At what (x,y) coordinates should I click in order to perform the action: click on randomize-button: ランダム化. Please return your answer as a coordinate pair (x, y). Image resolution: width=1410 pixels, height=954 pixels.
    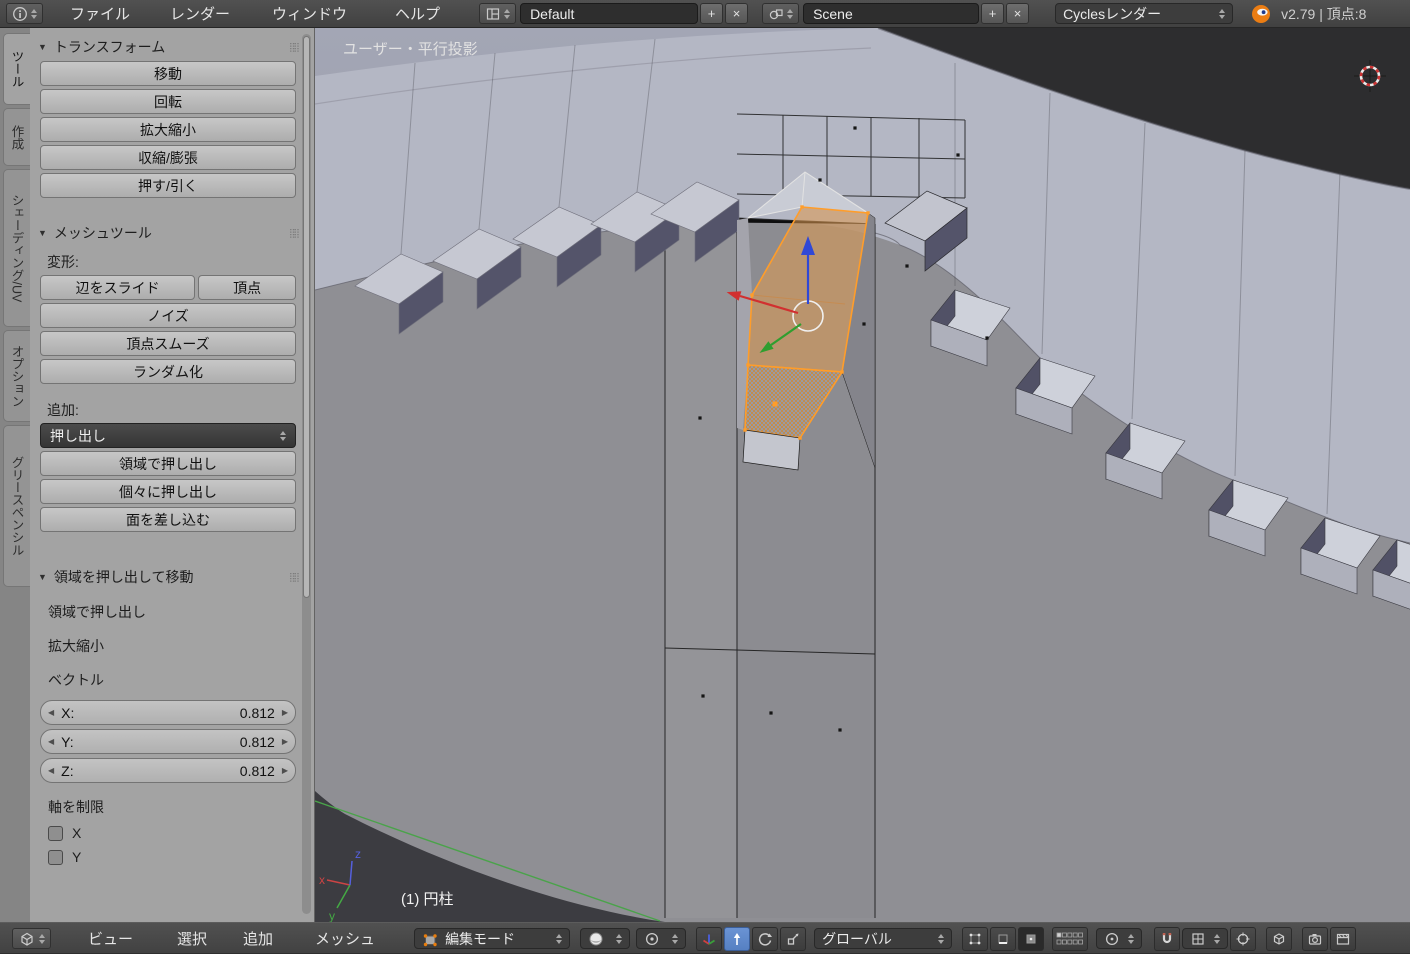
    Looking at the image, I should click on (168, 371).